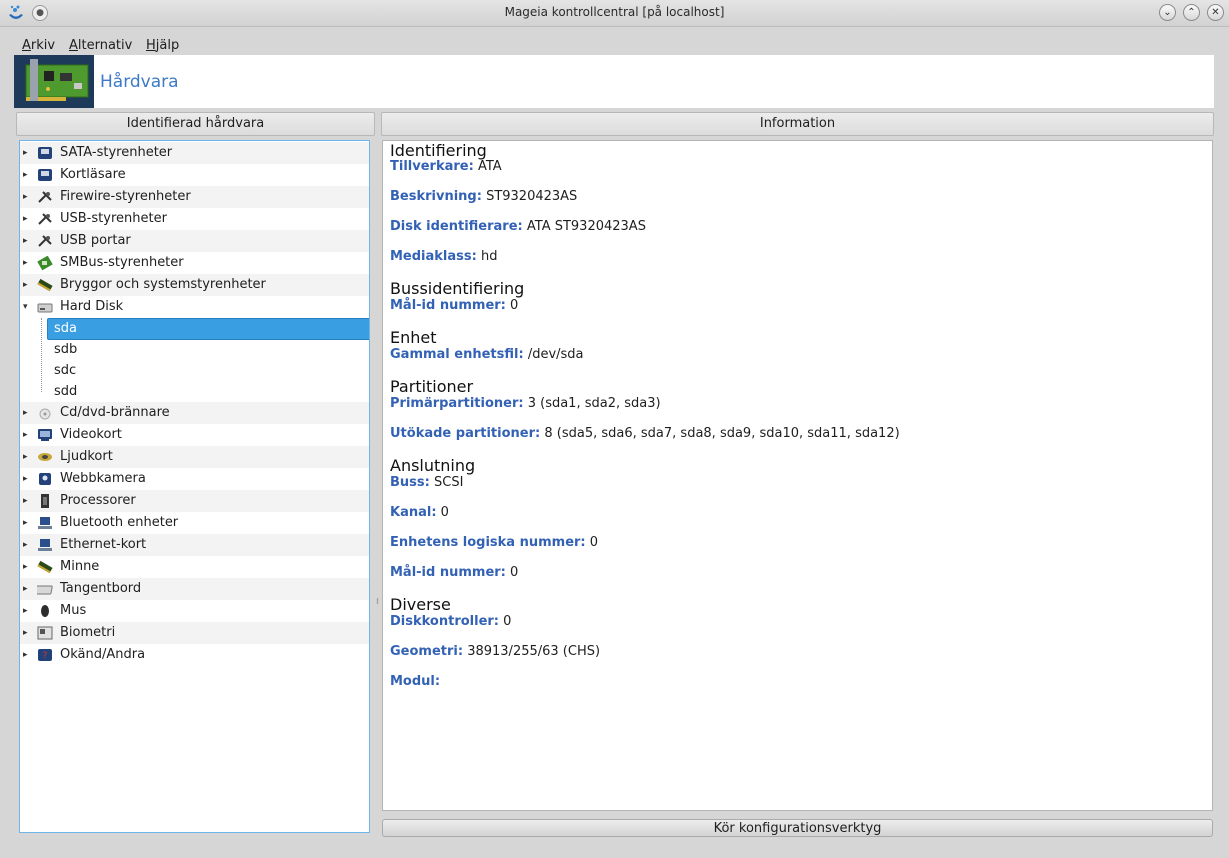 The height and width of the screenshot is (858, 1229). What do you see at coordinates (194, 567) in the screenshot?
I see `tree-item-memory: ▸ Minne` at bounding box center [194, 567].